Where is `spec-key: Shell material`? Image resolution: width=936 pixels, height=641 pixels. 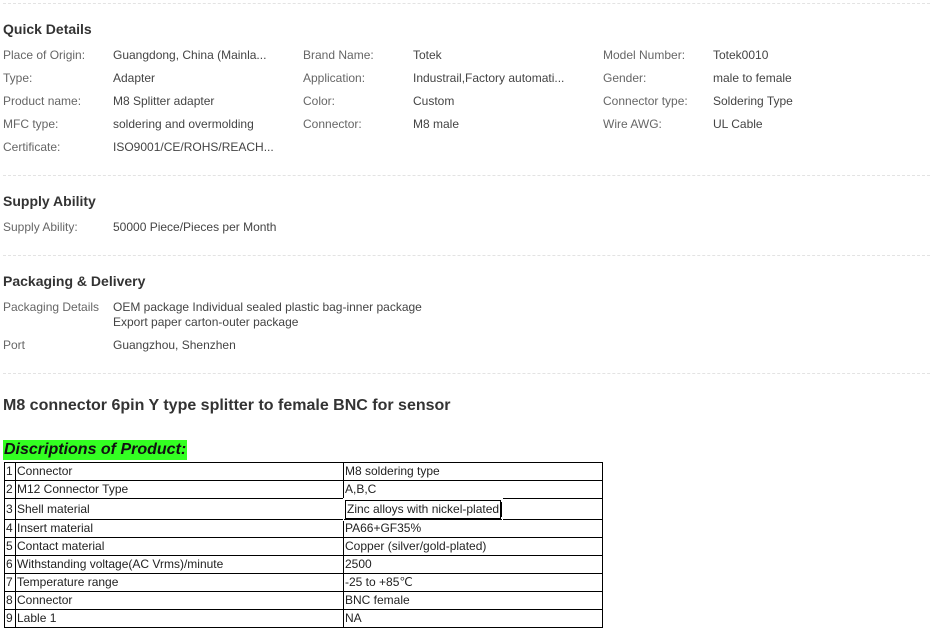 spec-key: Shell material is located at coordinates (179, 509).